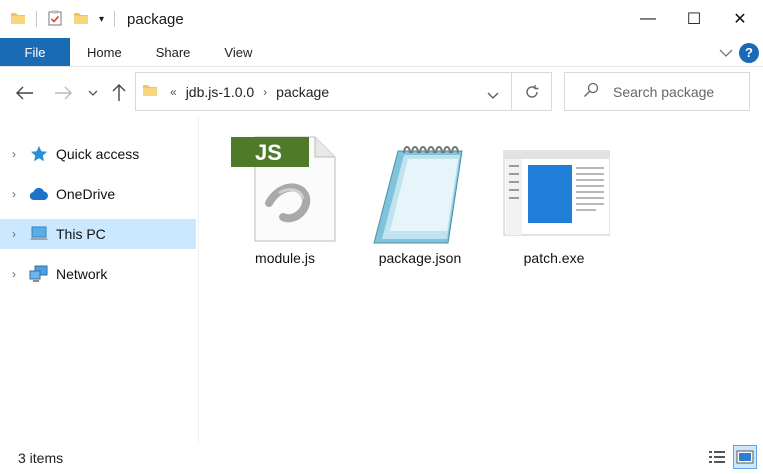  I want to click on nav-item-label: OneDrive, so click(86, 194).